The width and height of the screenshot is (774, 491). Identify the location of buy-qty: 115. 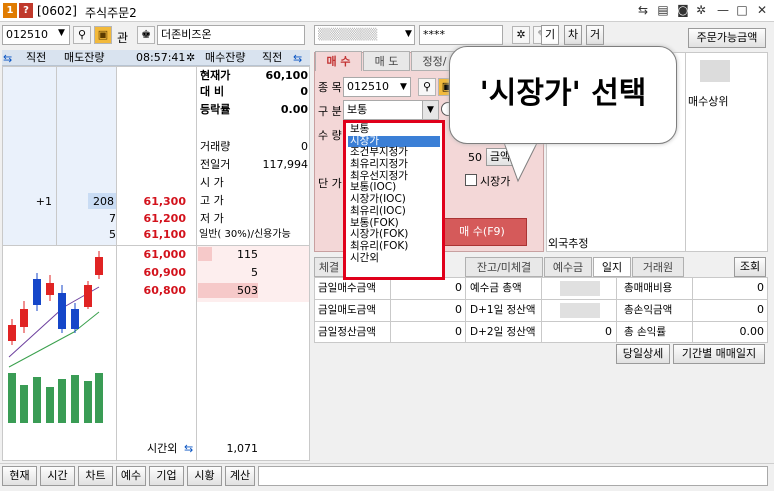
(229, 255).